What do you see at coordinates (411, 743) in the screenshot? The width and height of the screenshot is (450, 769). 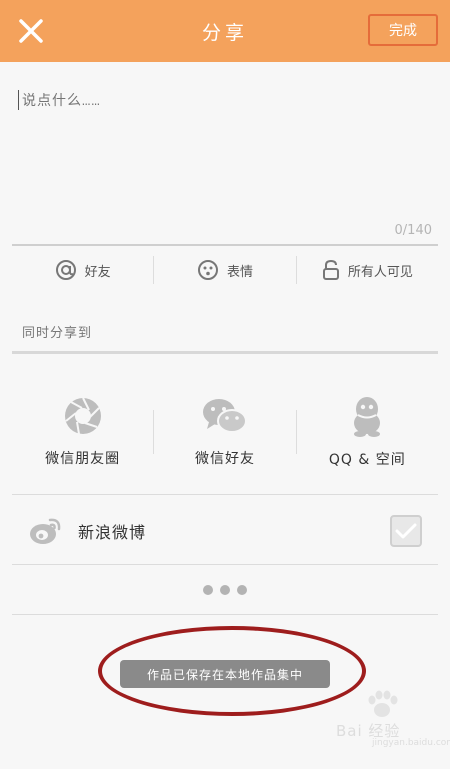 I see `watermark-url: jingyan.baidu.com` at bounding box center [411, 743].